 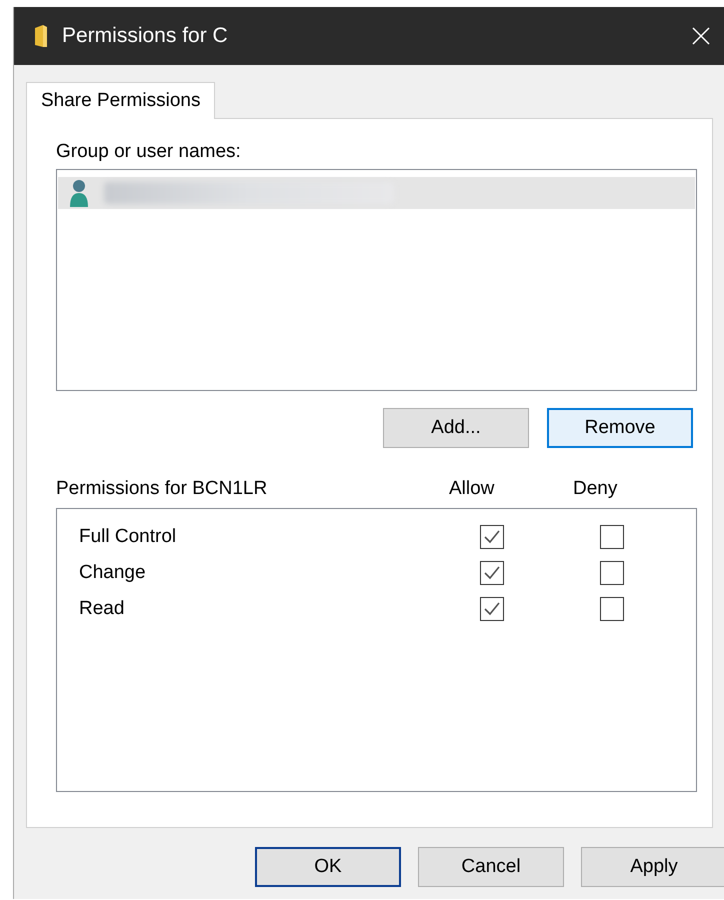 I want to click on permission-name: Change, so click(x=113, y=573).